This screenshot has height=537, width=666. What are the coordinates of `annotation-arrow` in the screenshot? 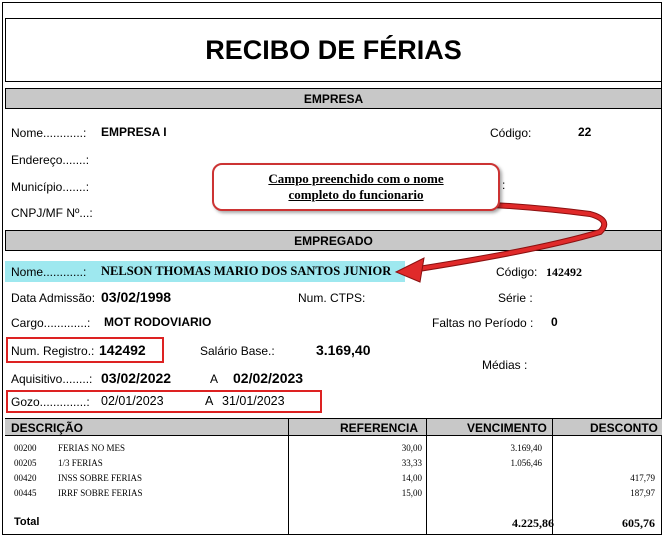 It's located at (501, 241).